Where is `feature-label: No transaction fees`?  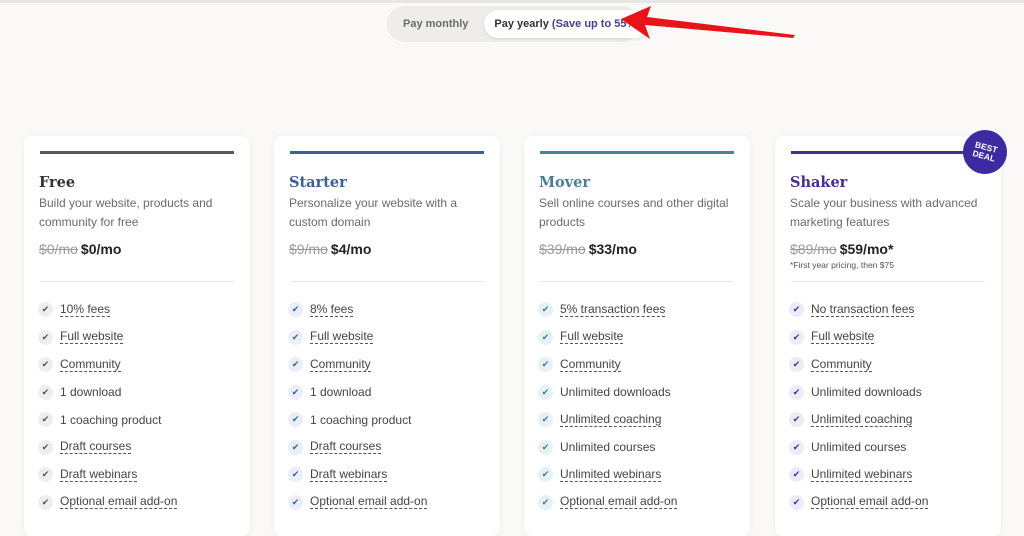 feature-label: No transaction fees is located at coordinates (863, 309).